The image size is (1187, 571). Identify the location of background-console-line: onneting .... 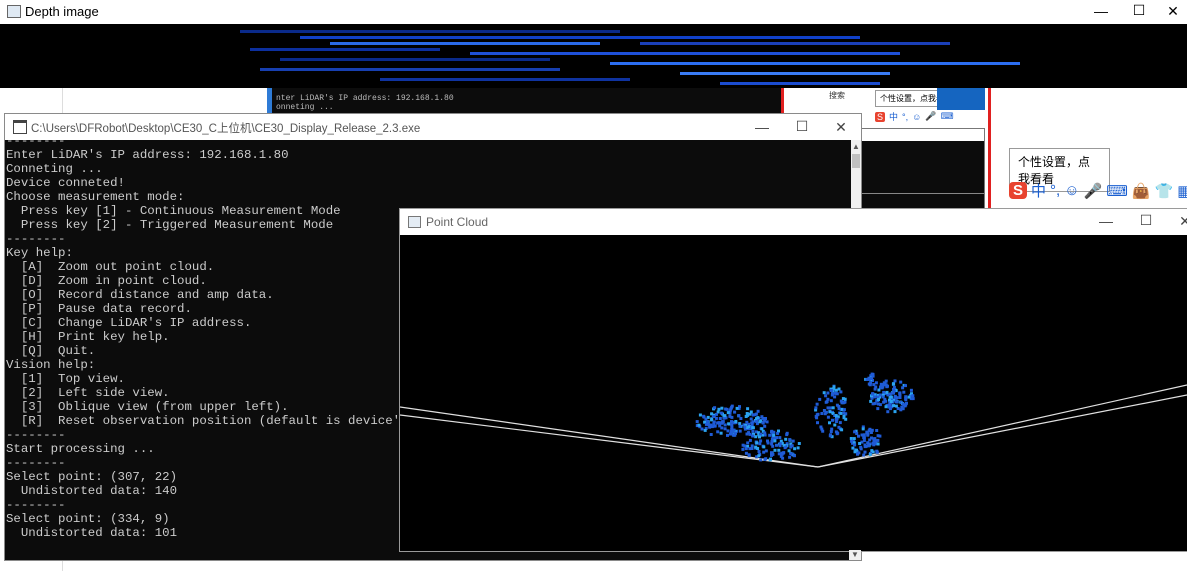
(305, 107).